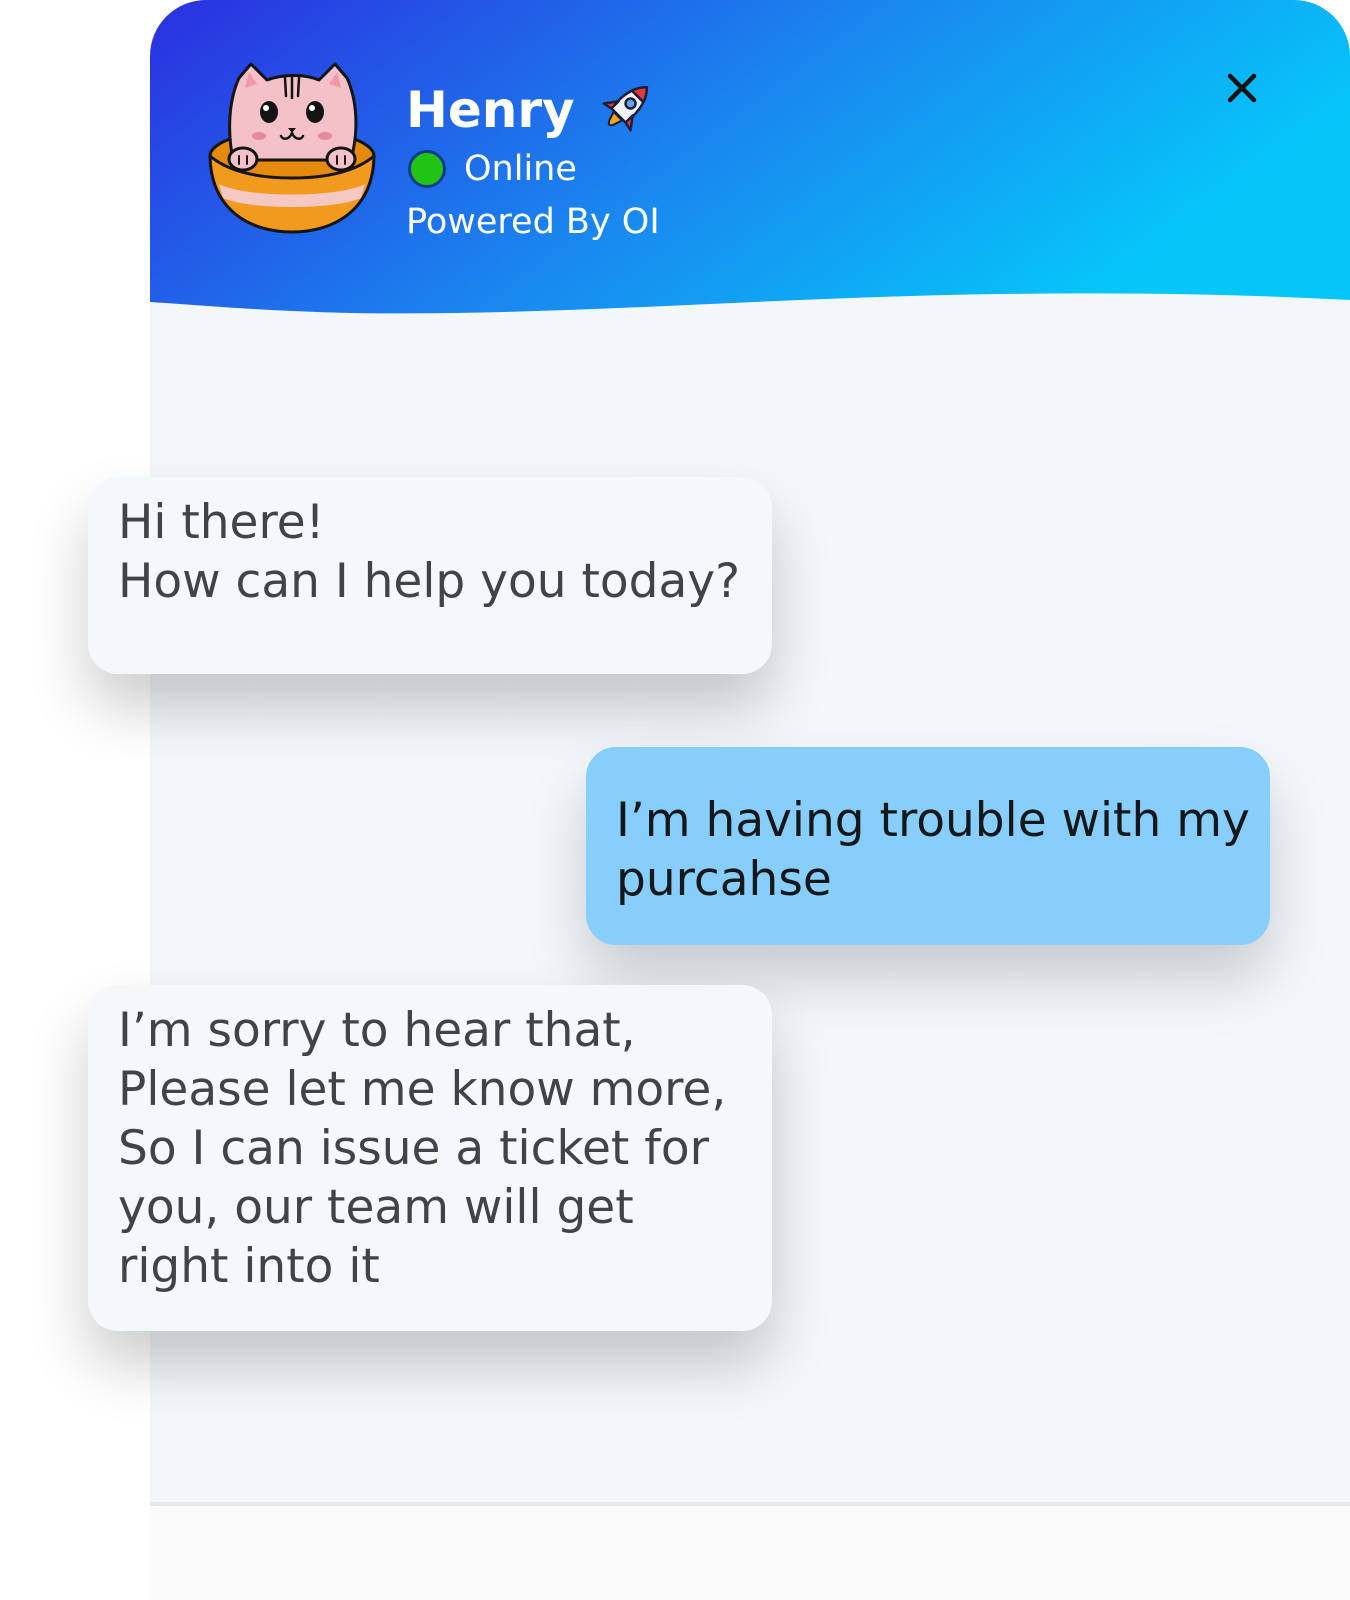 The image size is (1350, 1600). I want to click on agent-name: Henry, so click(490, 110).